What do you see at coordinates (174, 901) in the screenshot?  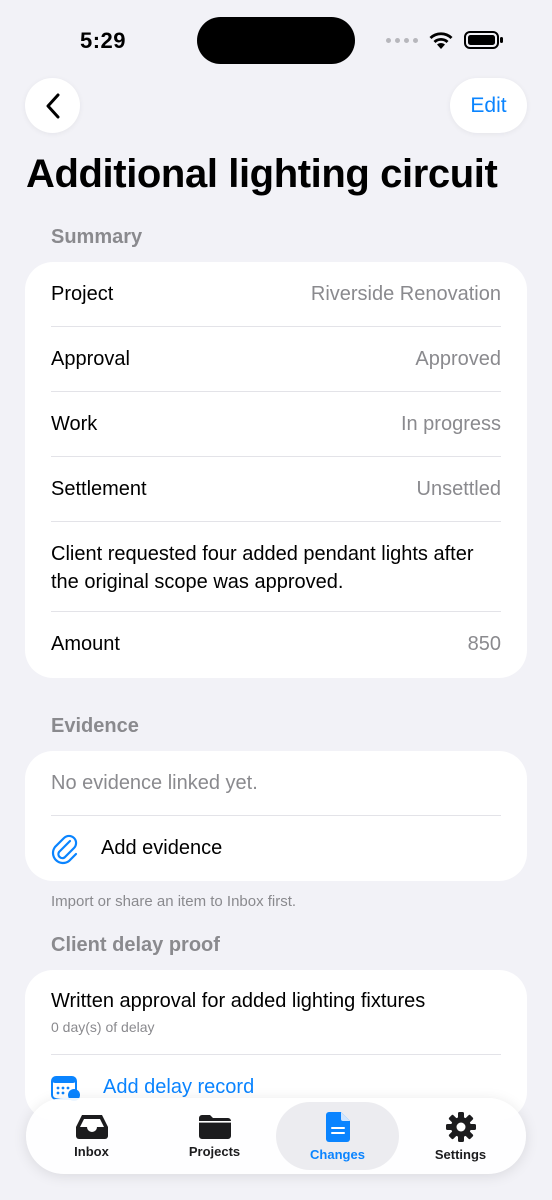 I see `evidence-footer-note: Import or share an item to Inbox first.` at bounding box center [174, 901].